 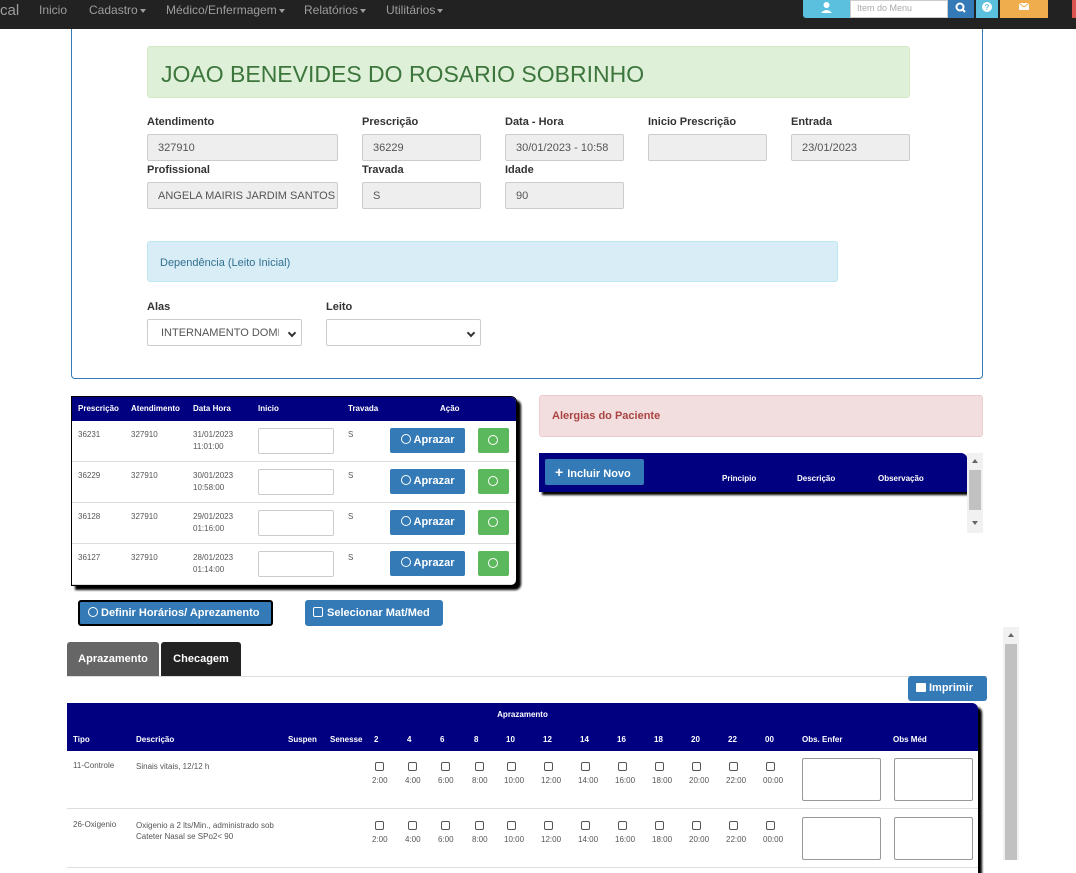 What do you see at coordinates (421, 147) in the screenshot?
I see `prescricao-field: 36229` at bounding box center [421, 147].